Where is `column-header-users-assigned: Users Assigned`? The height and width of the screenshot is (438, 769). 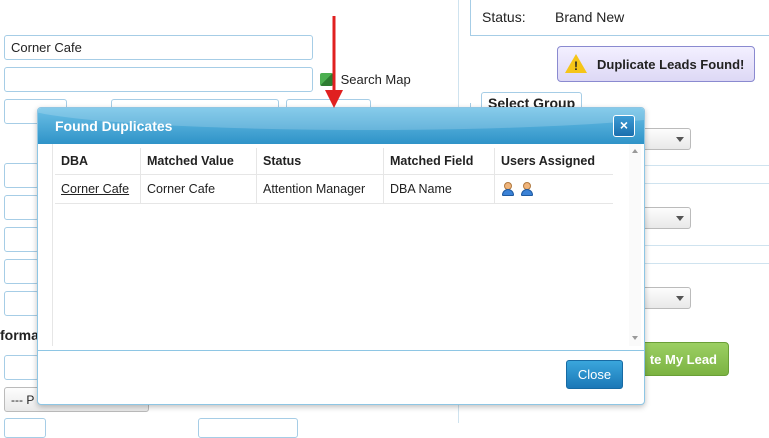
column-header-users-assigned: Users Assigned is located at coordinates (553, 161).